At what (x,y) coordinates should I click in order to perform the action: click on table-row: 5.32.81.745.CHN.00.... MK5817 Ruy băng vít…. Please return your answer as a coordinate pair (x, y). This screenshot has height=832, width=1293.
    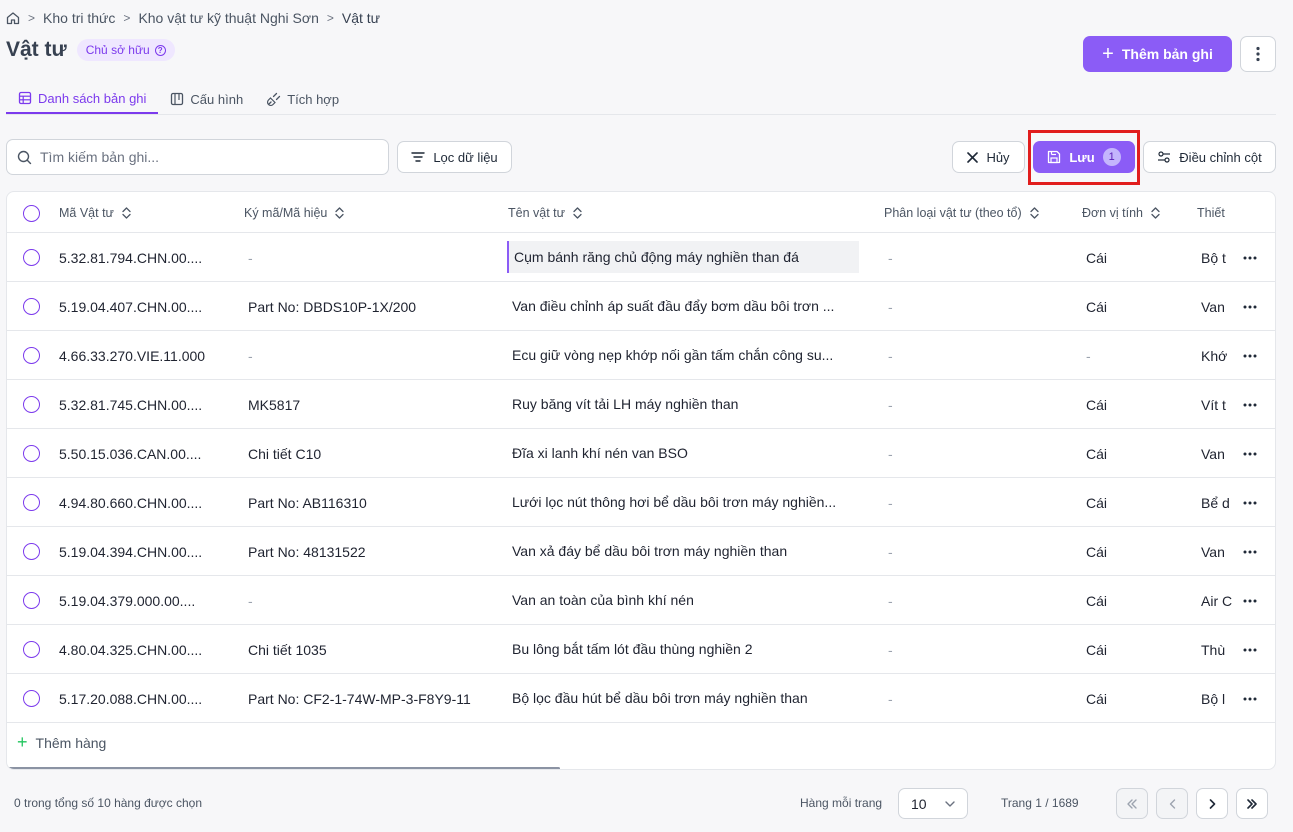
    Looking at the image, I should click on (641, 404).